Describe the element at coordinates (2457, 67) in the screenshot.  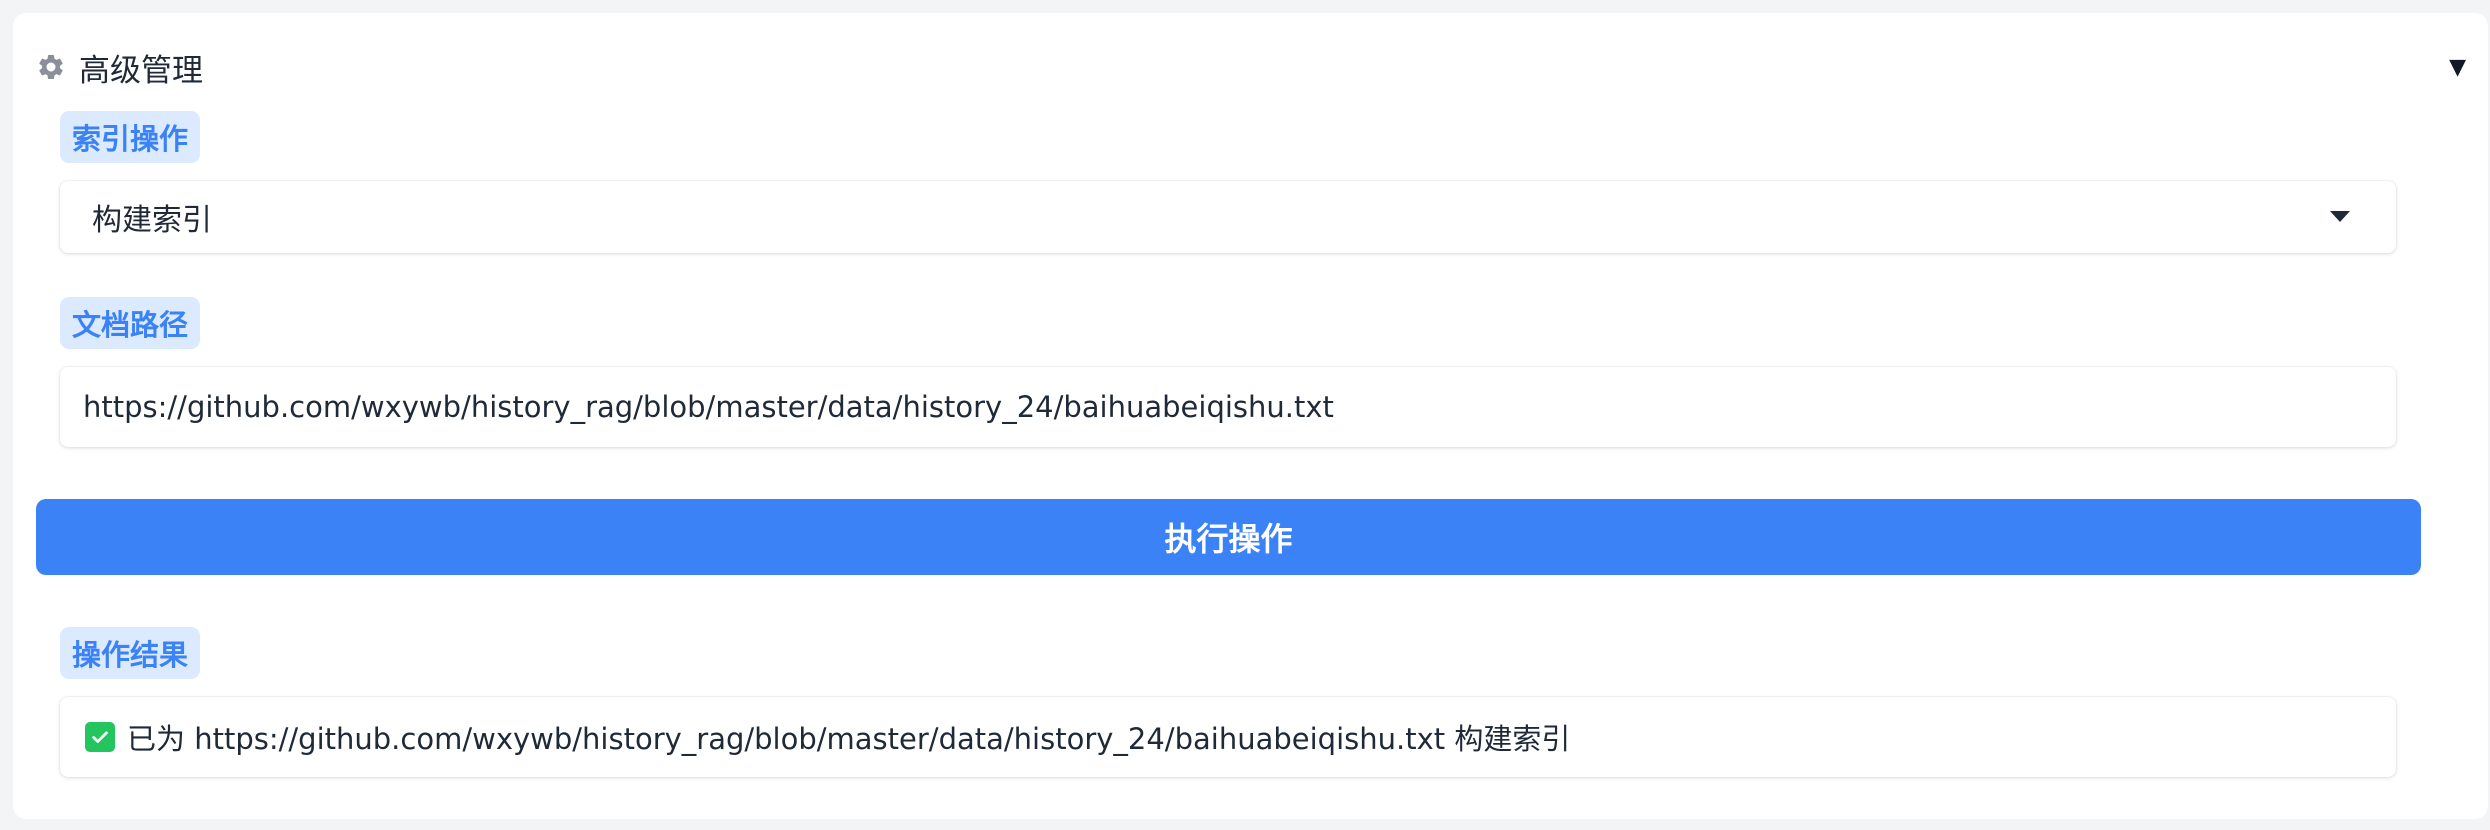
I see `collapse-caret-icon: ▼` at that location.